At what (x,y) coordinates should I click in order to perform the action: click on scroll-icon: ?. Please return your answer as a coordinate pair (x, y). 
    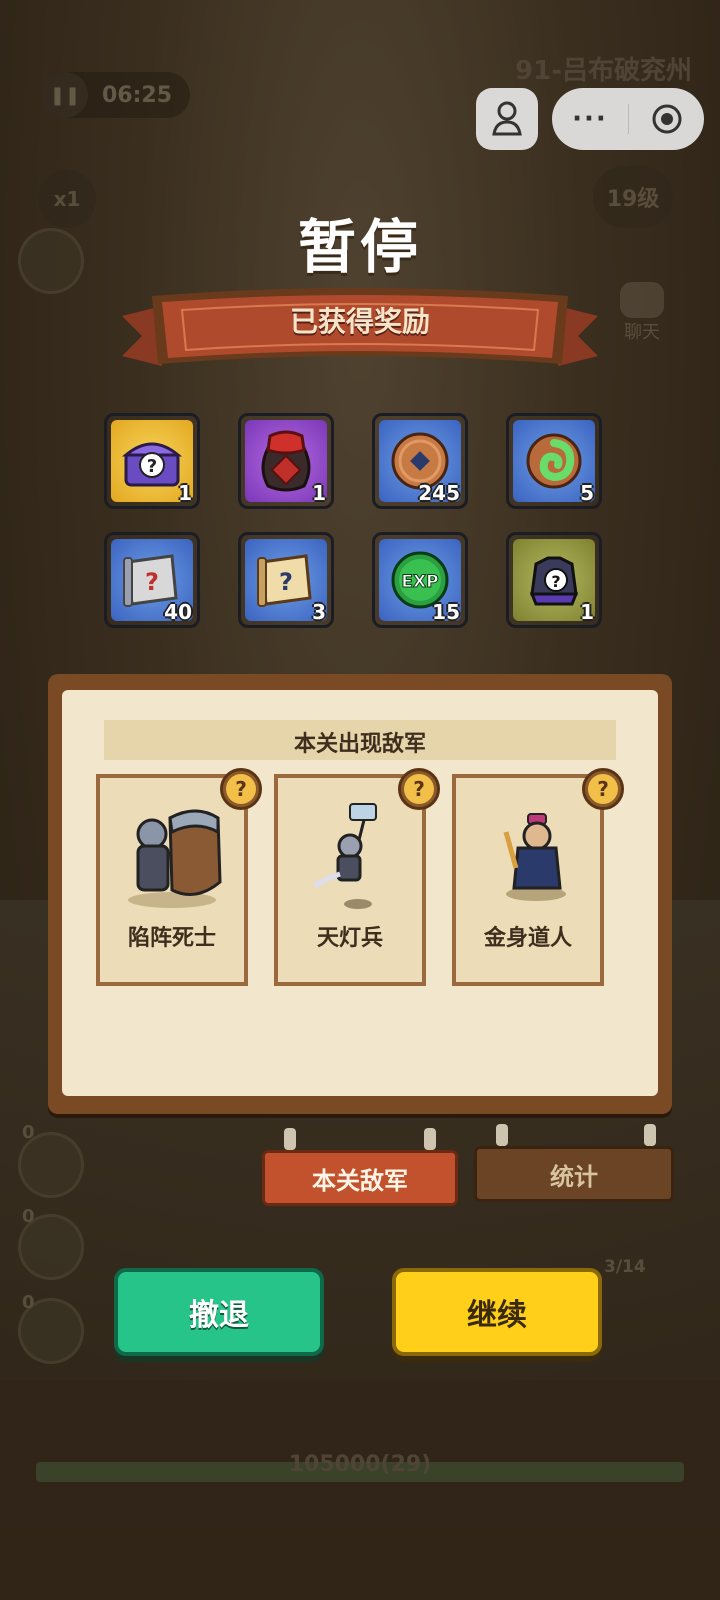
    Looking at the image, I should click on (284, 580).